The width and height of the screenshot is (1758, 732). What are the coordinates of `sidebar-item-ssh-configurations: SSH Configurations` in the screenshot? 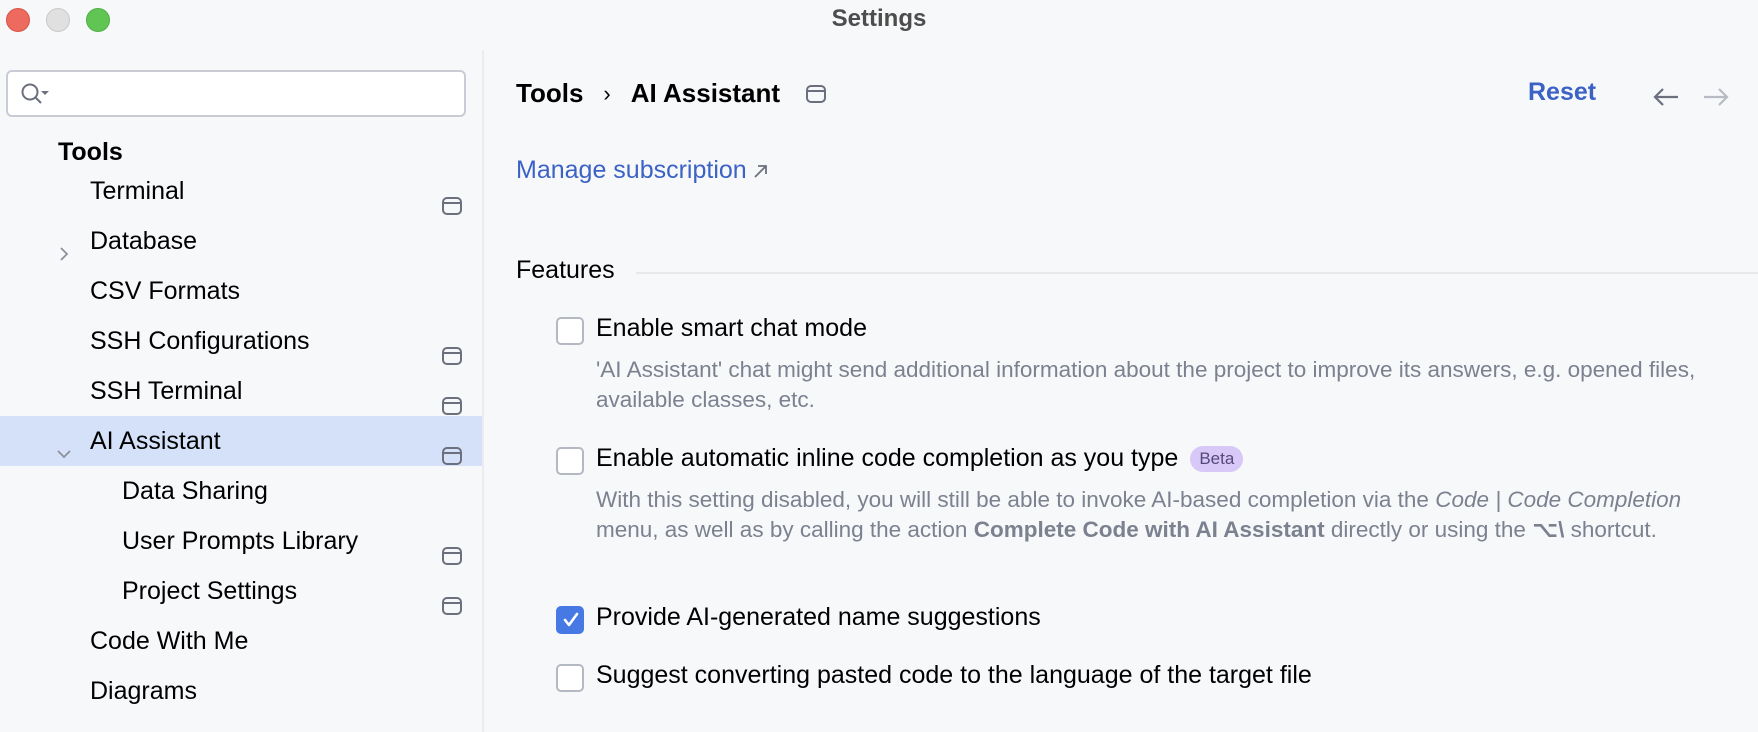 It's located at (241, 341).